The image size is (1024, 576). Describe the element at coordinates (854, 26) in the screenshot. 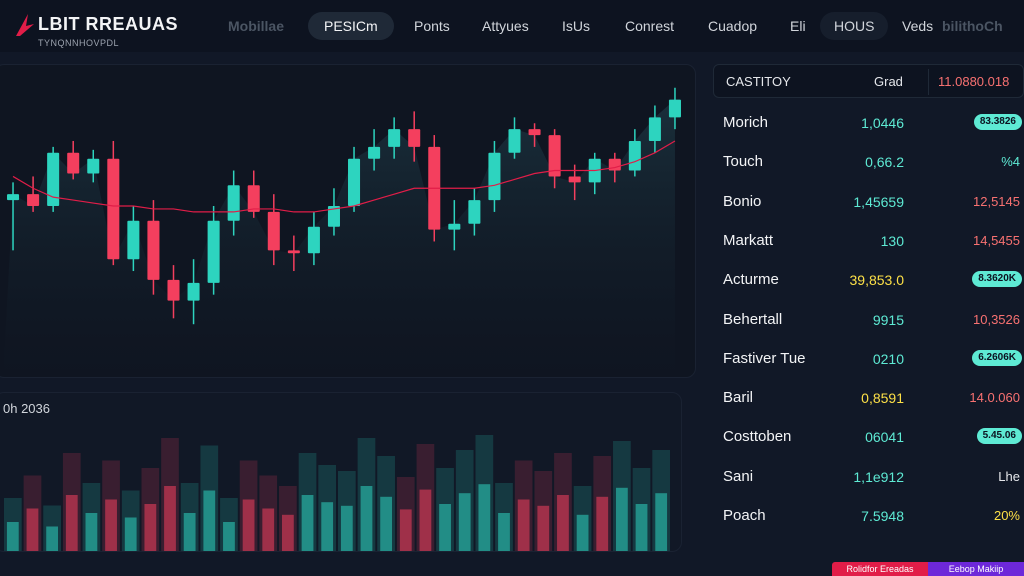

I see `nav-item: HOUS` at that location.